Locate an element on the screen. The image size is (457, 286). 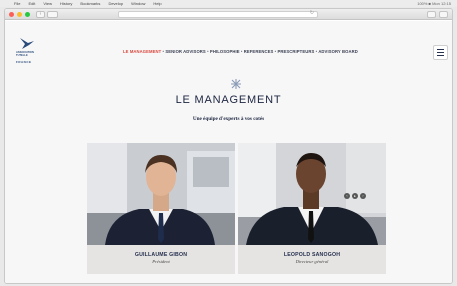
nav-senior-advisors: SENIOR ADVISORS is located at coordinates (185, 51).